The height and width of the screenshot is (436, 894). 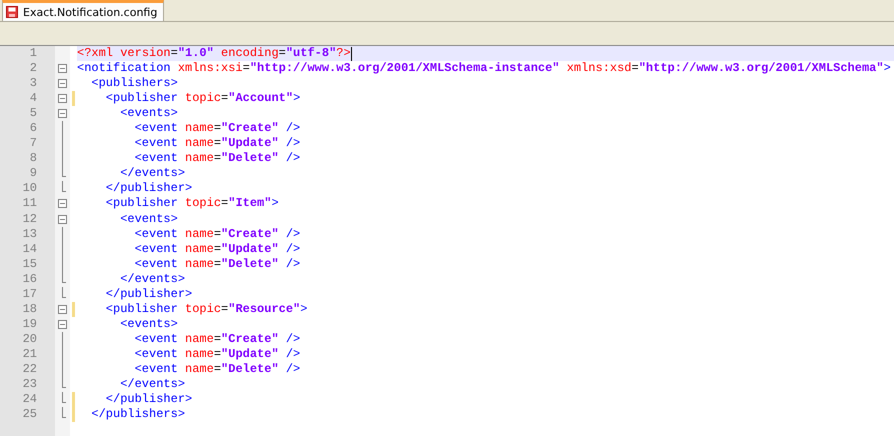 I want to click on code-line: <publisher topic="Account">, so click(x=203, y=98).